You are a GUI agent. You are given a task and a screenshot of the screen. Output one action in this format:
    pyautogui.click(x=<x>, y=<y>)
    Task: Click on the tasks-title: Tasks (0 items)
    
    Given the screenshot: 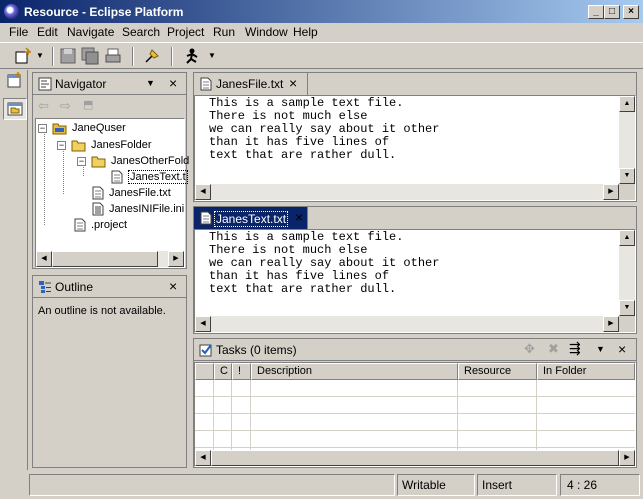 What is the action you would take?
    pyautogui.click(x=256, y=350)
    